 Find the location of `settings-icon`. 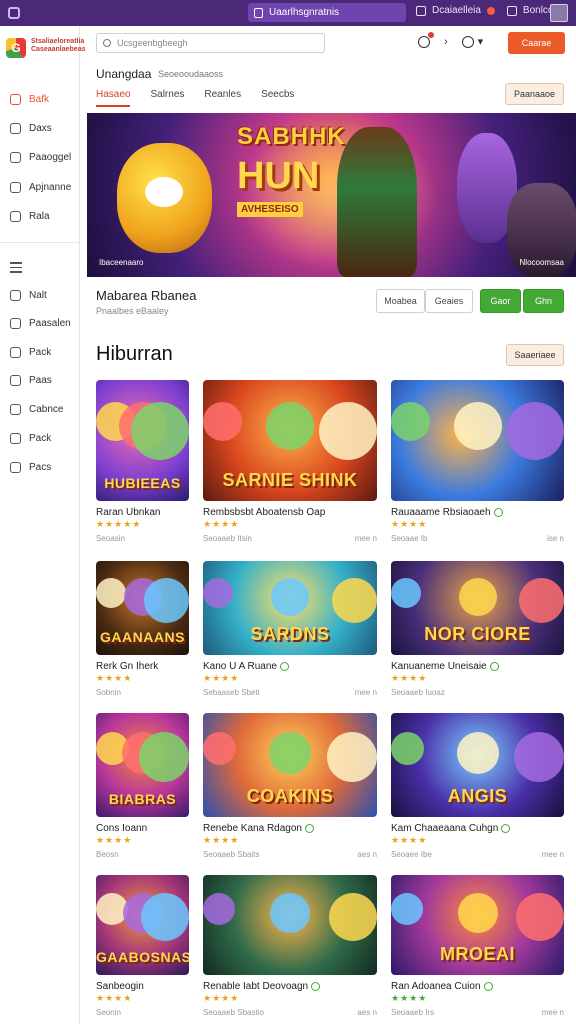

settings-icon is located at coordinates (15, 409).